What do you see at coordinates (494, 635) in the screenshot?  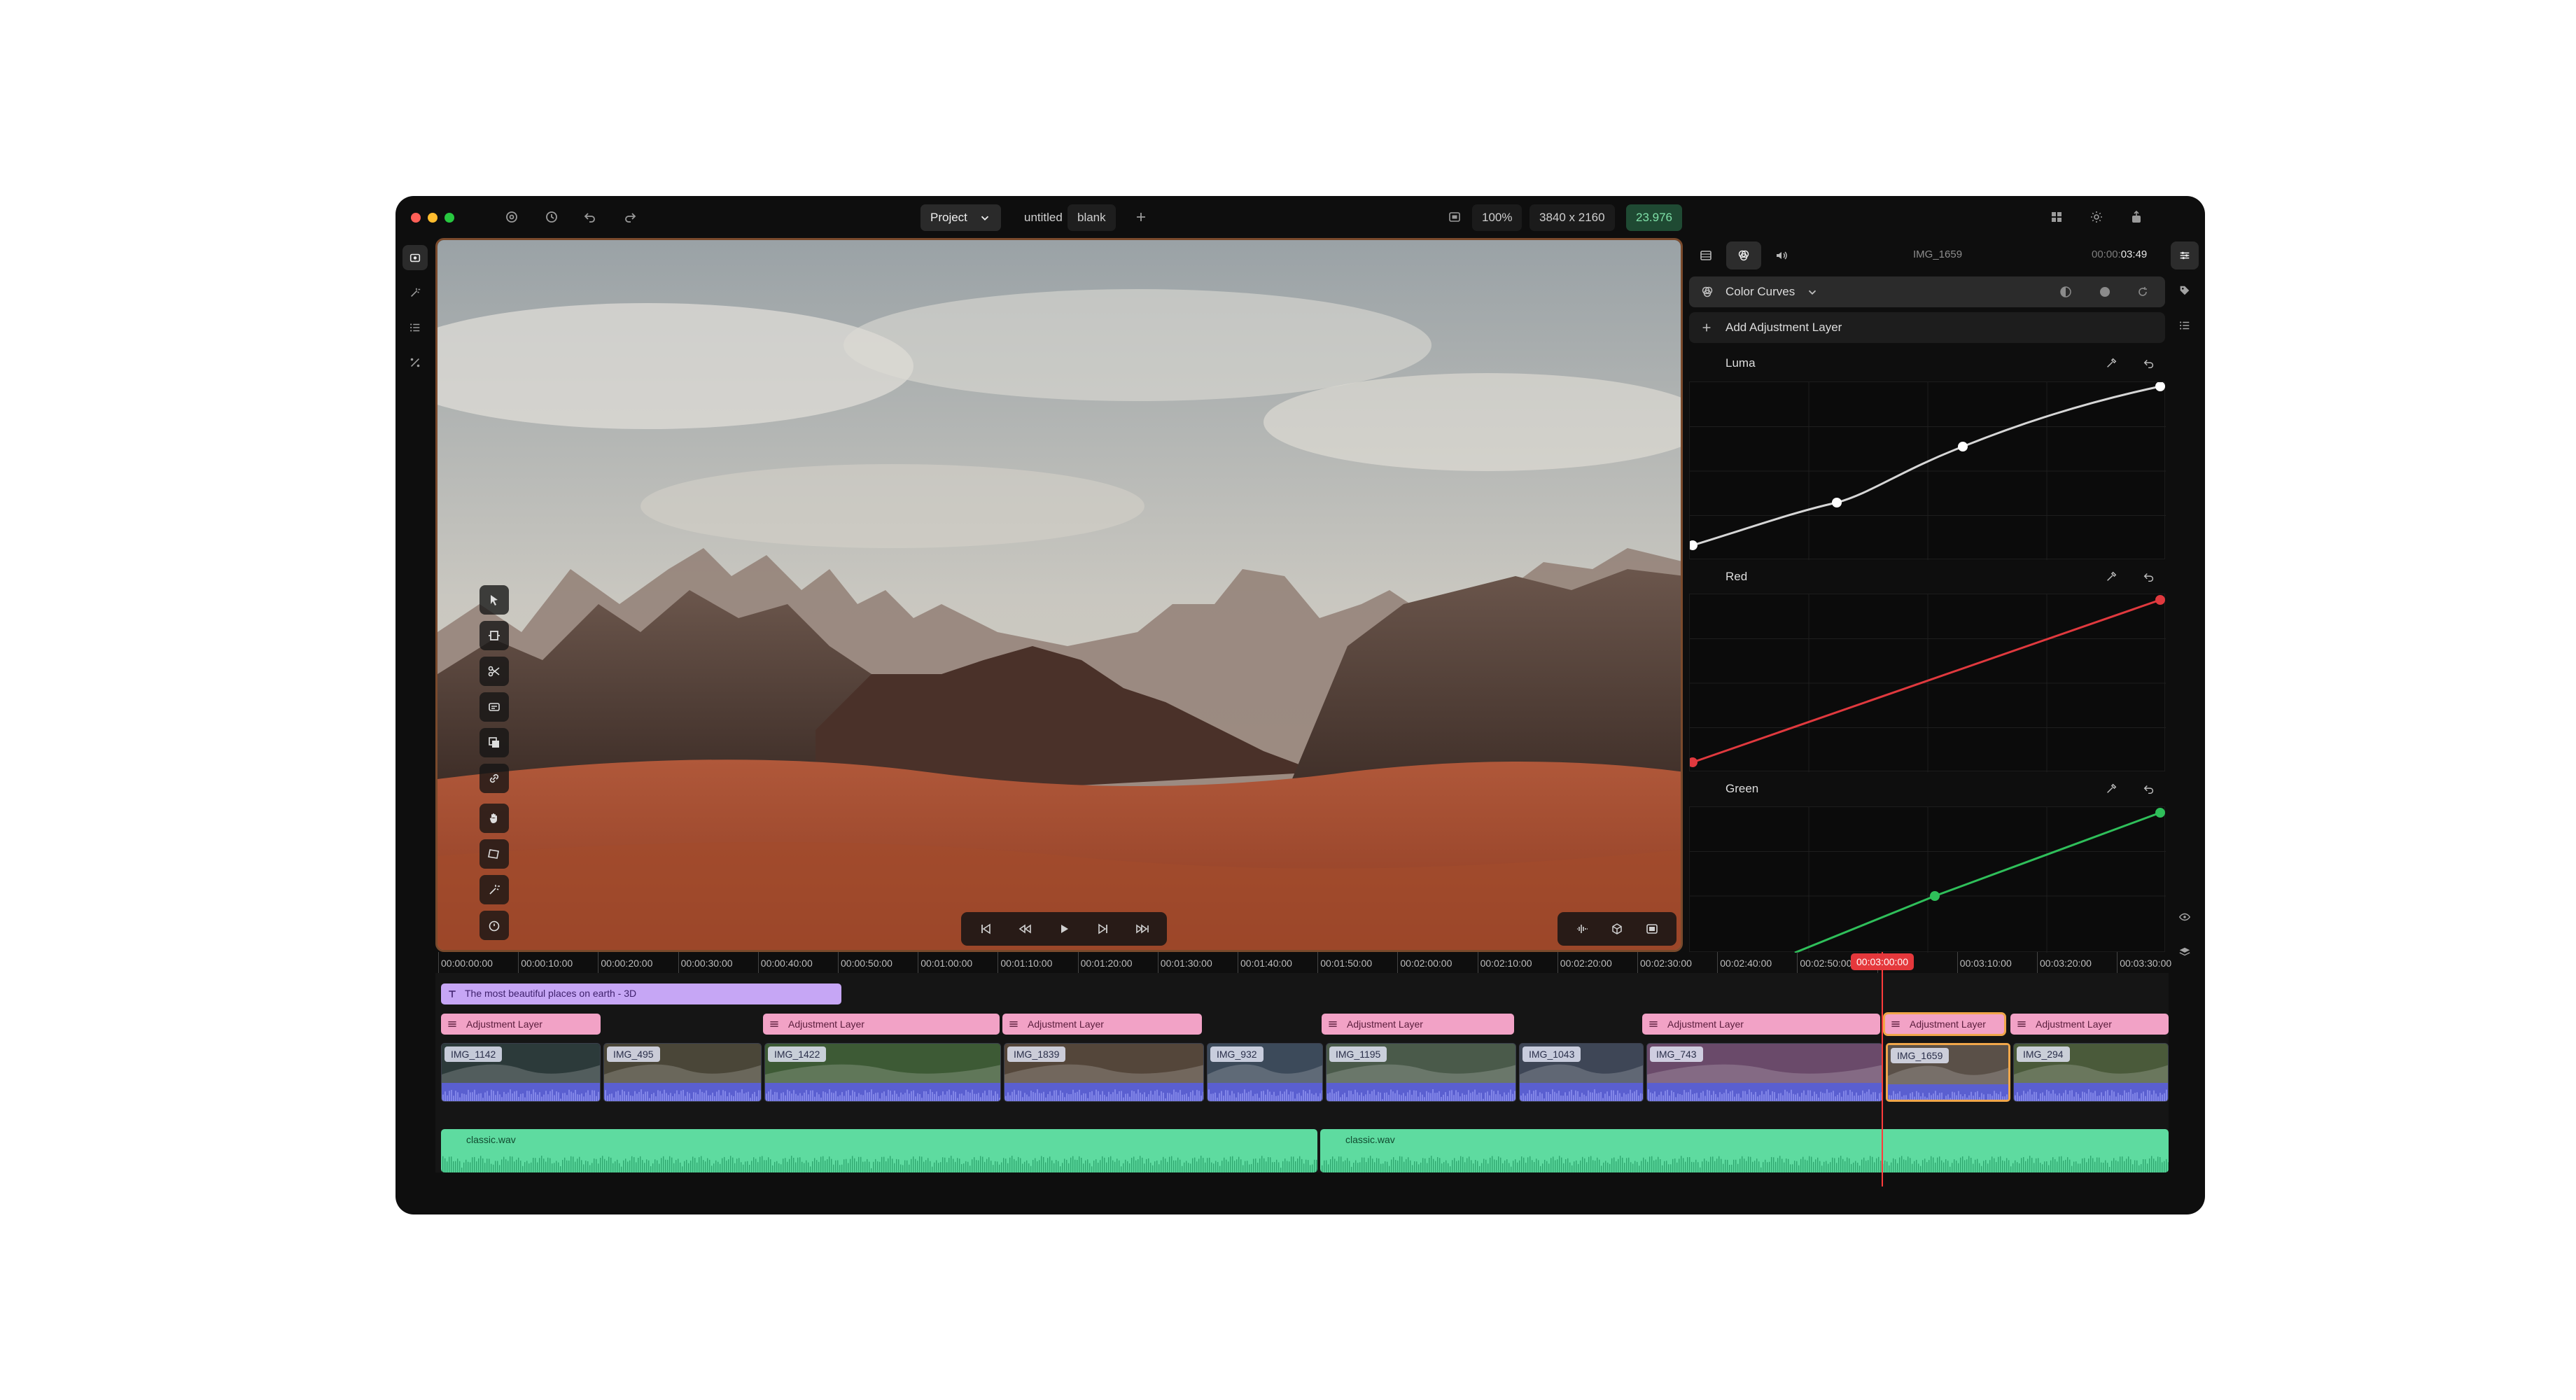 I see `trim-tool` at bounding box center [494, 635].